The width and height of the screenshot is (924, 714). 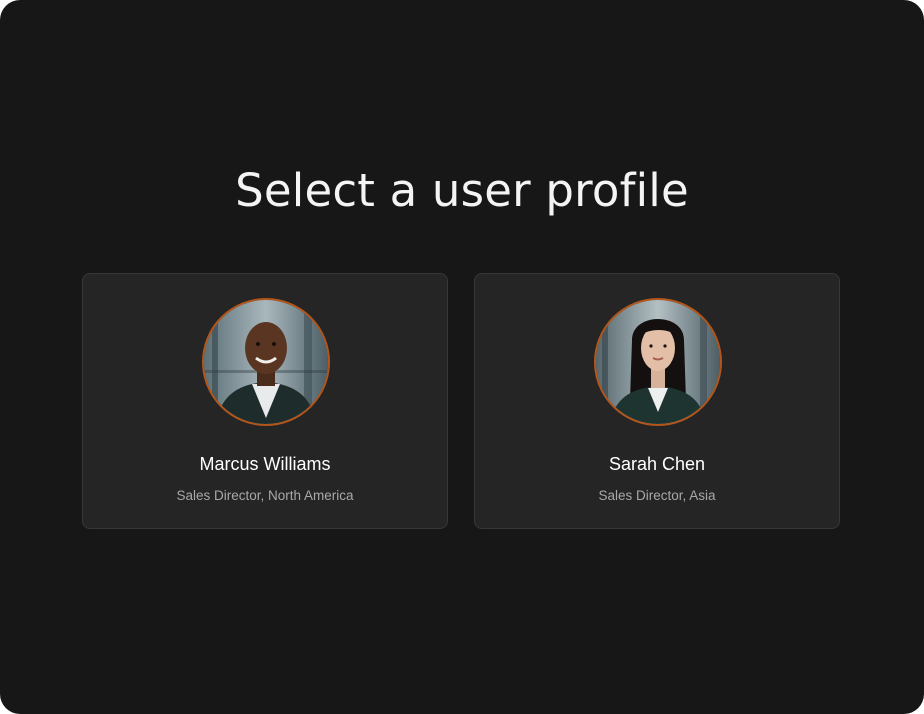 What do you see at coordinates (265, 495) in the screenshot?
I see `profile-role: Sales Director, North America` at bounding box center [265, 495].